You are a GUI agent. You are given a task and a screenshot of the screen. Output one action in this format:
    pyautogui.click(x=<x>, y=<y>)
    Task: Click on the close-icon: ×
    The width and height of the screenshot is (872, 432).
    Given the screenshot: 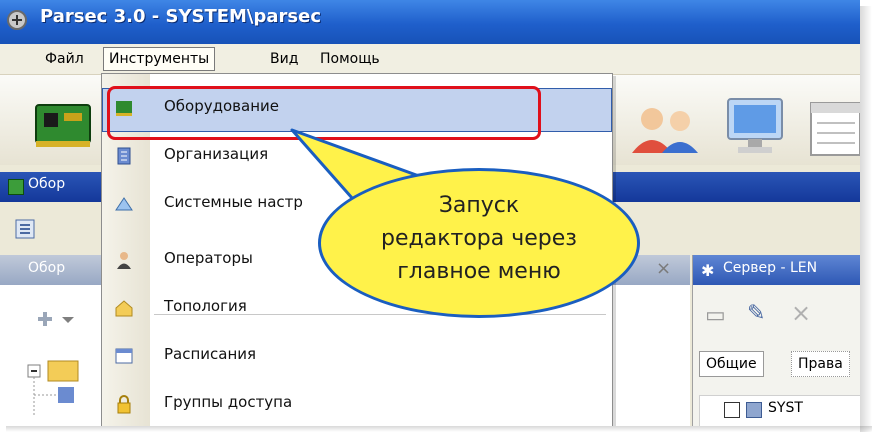 What is the action you would take?
    pyautogui.click(x=663, y=268)
    